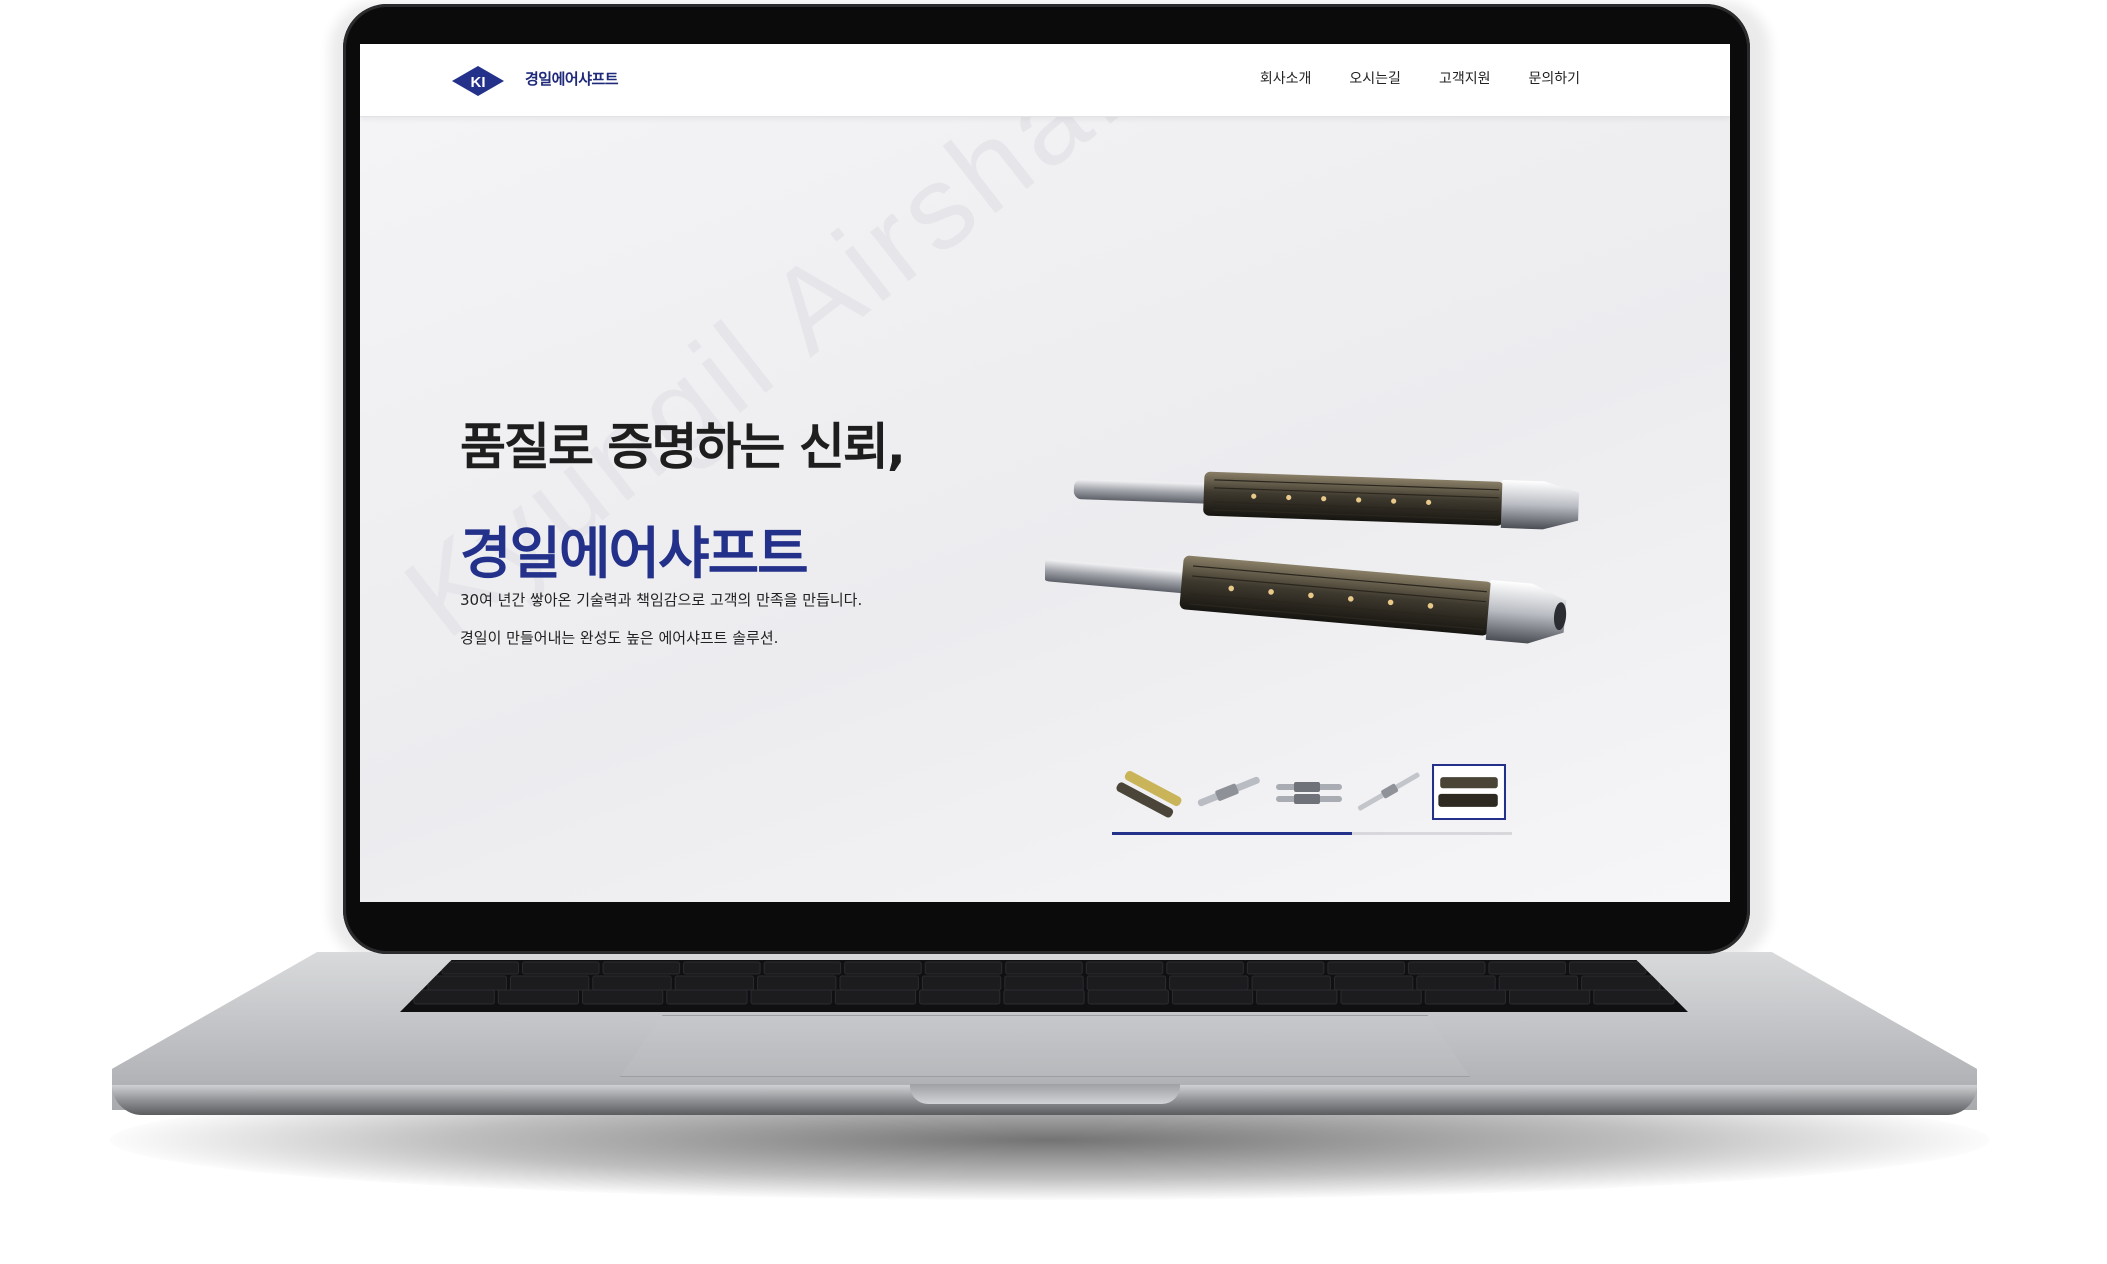 This screenshot has width=2107, height=1264. I want to click on laptop-notch, so click(1045, 1094).